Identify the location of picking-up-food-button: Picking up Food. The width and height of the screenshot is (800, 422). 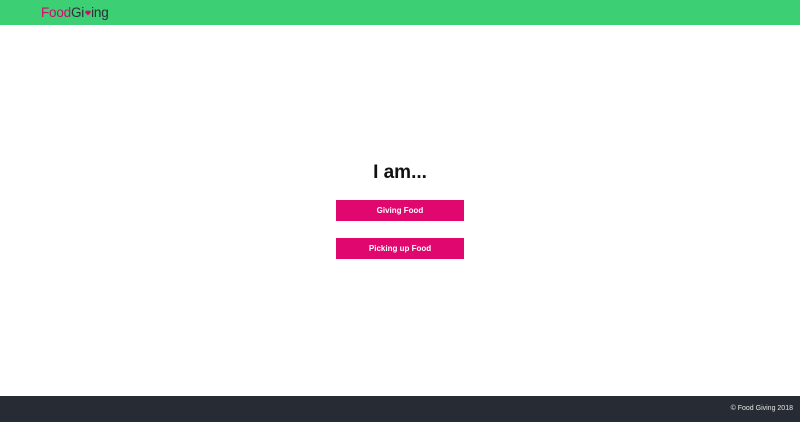
(400, 248).